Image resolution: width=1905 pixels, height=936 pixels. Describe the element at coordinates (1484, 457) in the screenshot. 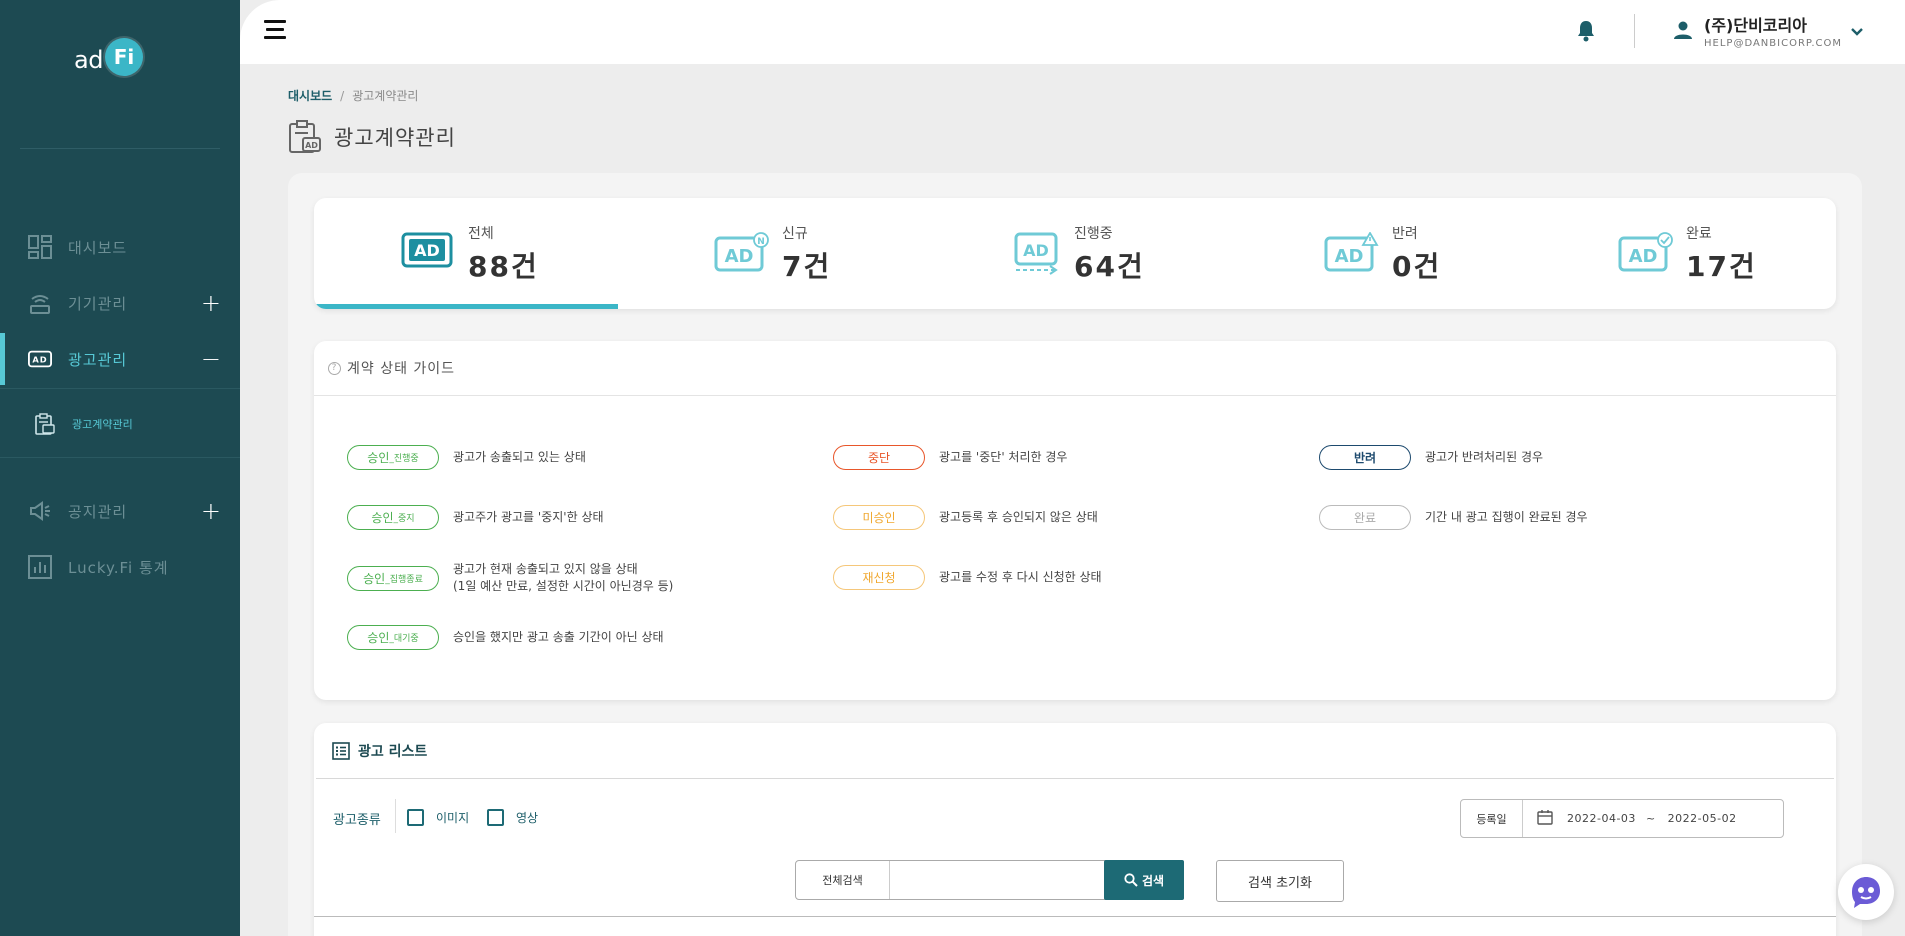

I see `guide-desc: 광고가 반려처리된 경우` at that location.